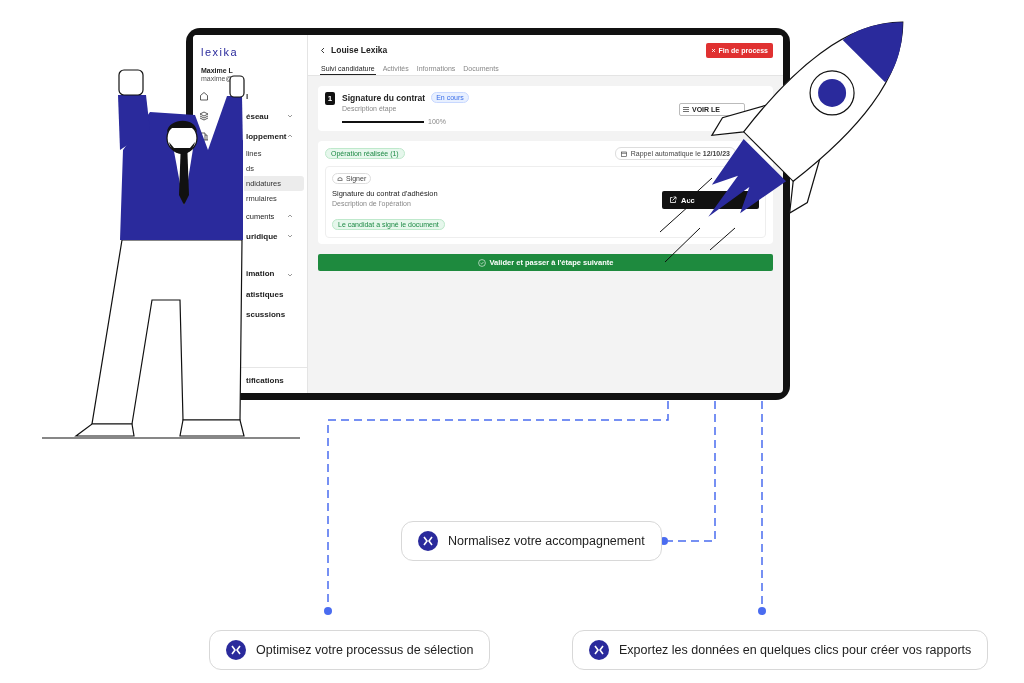 The image size is (1024, 683). I want to click on sidebar-item: imation, so click(260, 273).